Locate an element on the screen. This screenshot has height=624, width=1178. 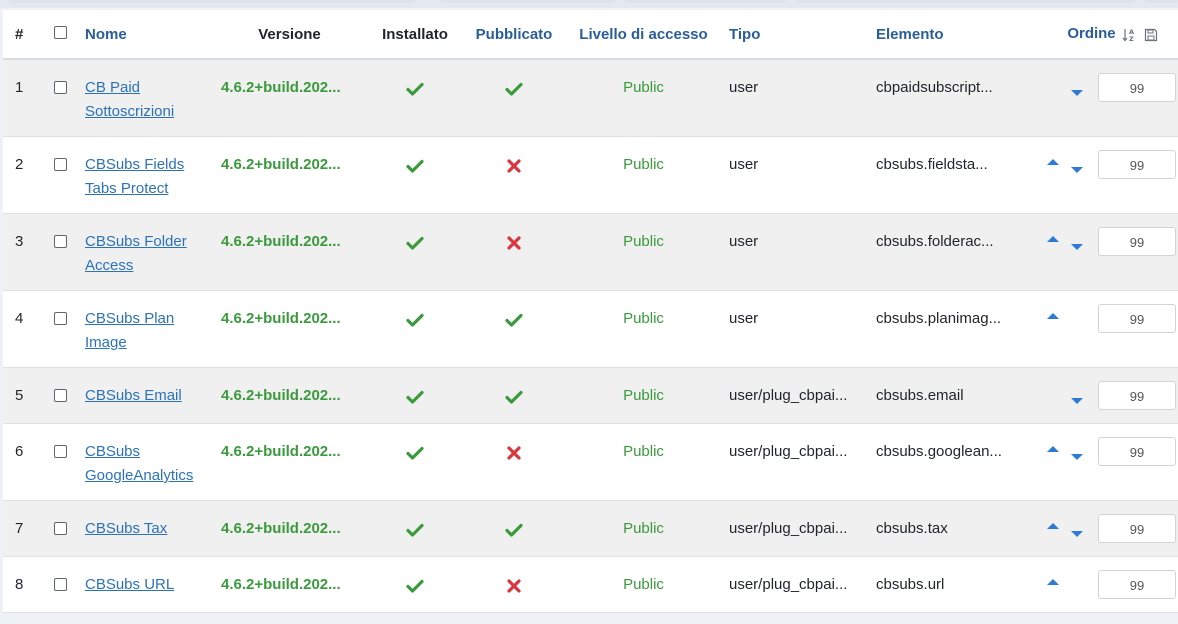
plugin-name-link: CBSubs Plan Image is located at coordinates (129, 330).